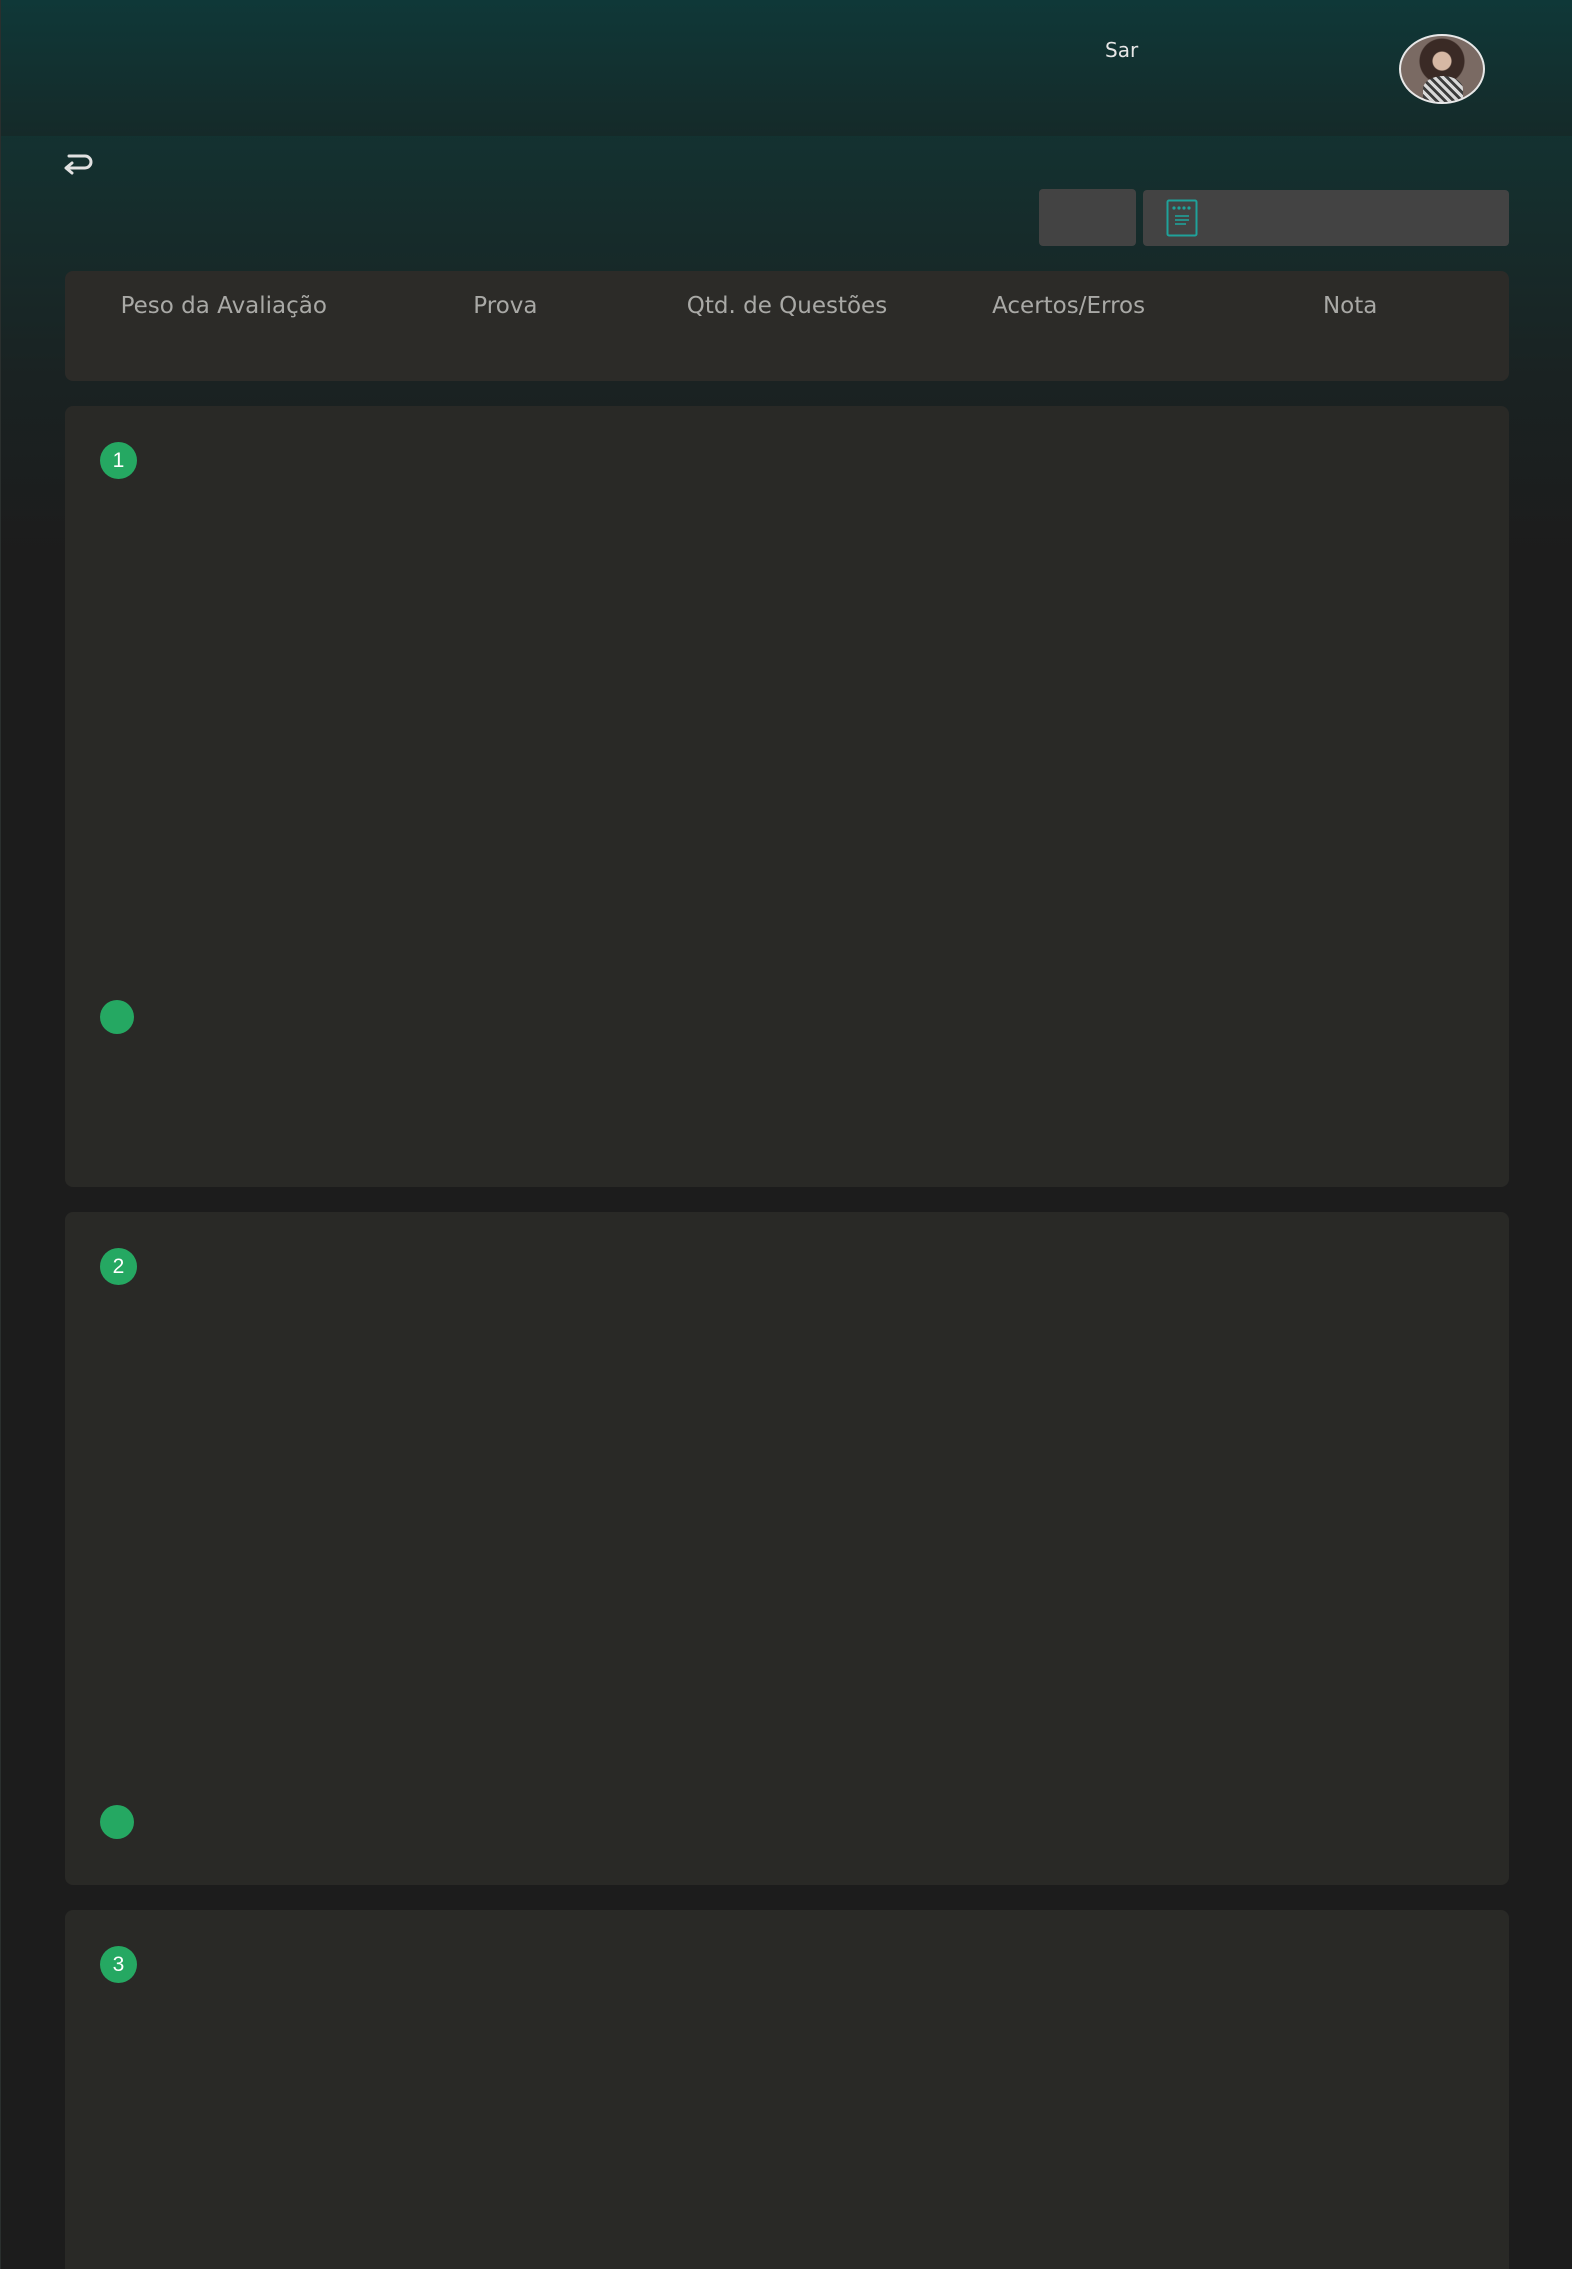 The width and height of the screenshot is (1572, 2269). What do you see at coordinates (118, 1266) in the screenshot?
I see `question-number-badge: 2` at bounding box center [118, 1266].